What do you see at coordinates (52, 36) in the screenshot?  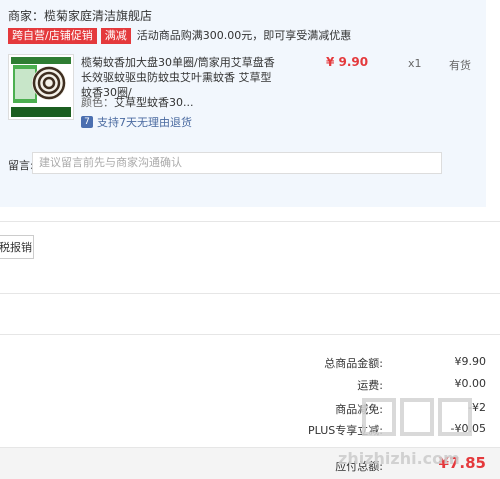 I see `promo-tag-cross-store: 跨自营/店铺促销` at bounding box center [52, 36].